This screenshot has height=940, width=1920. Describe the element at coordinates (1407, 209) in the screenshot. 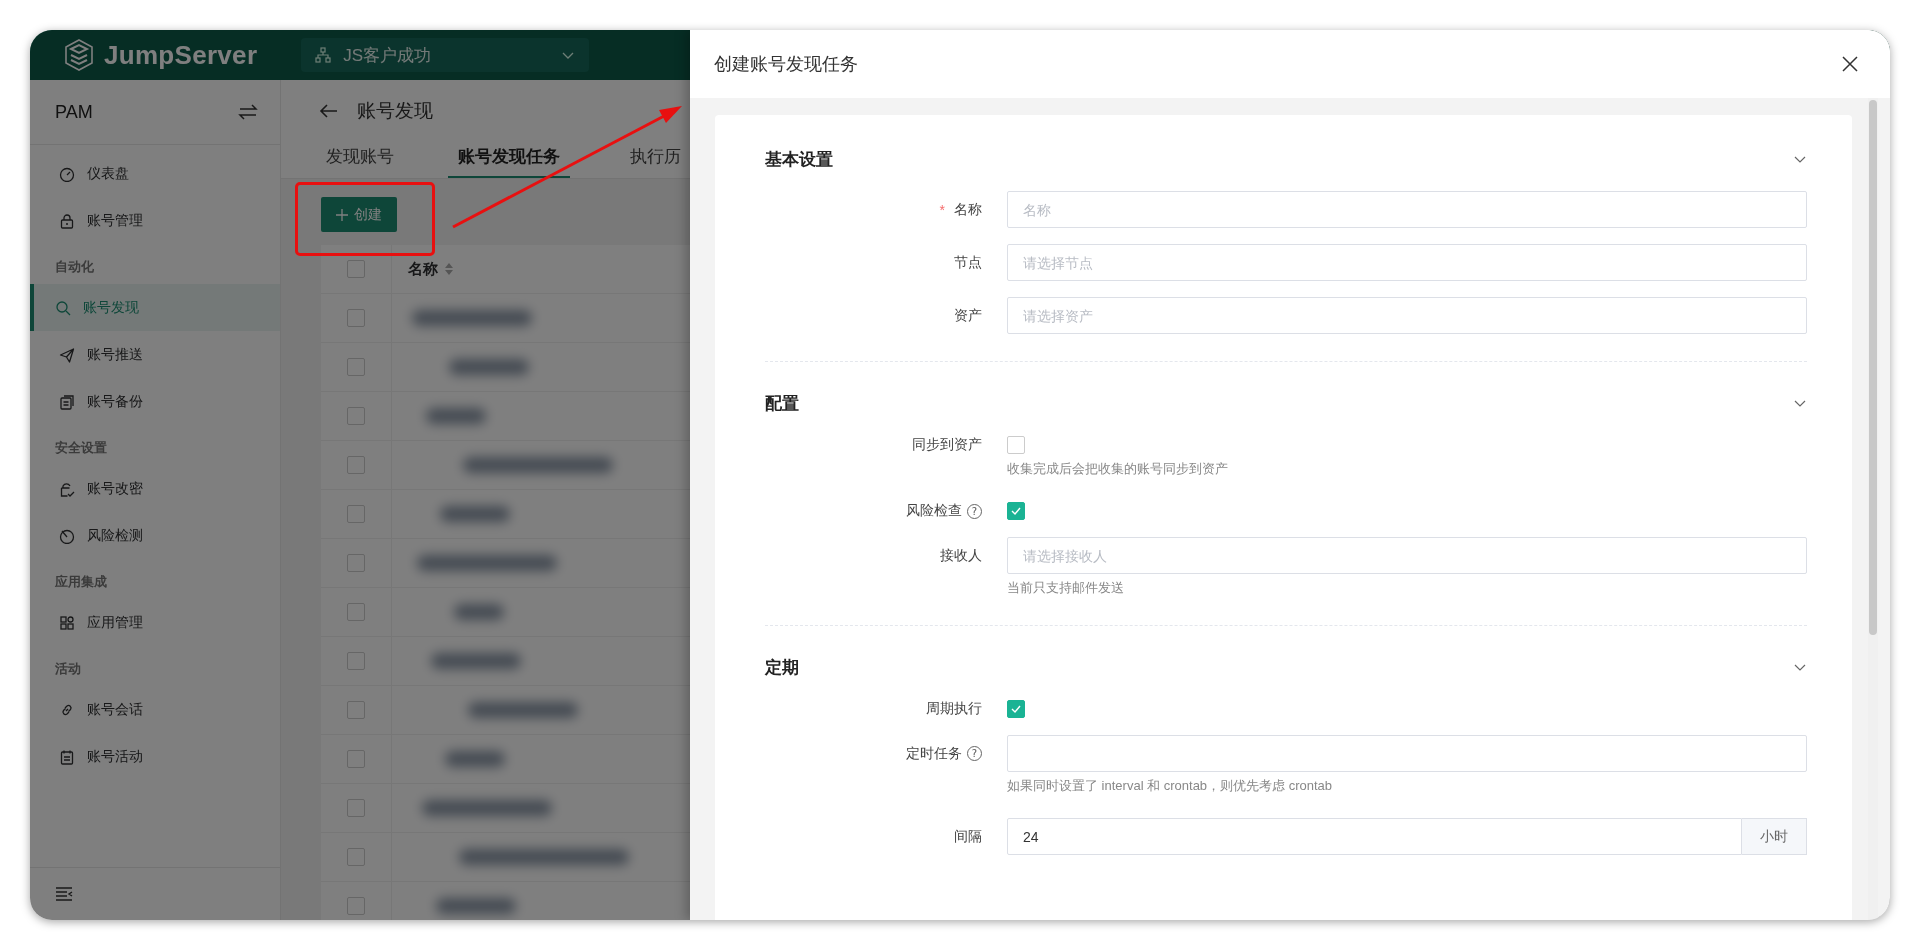

I see `input-field: 名称` at that location.